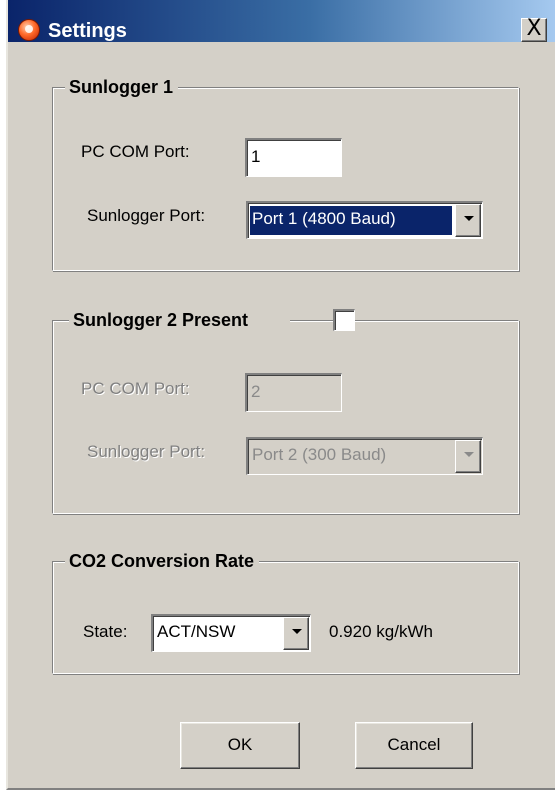 The height and width of the screenshot is (790, 555). What do you see at coordinates (351, 220) in the screenshot?
I see `sunlogger1-sunlogger-port-value: Port 1 (4800 Baud)` at bounding box center [351, 220].